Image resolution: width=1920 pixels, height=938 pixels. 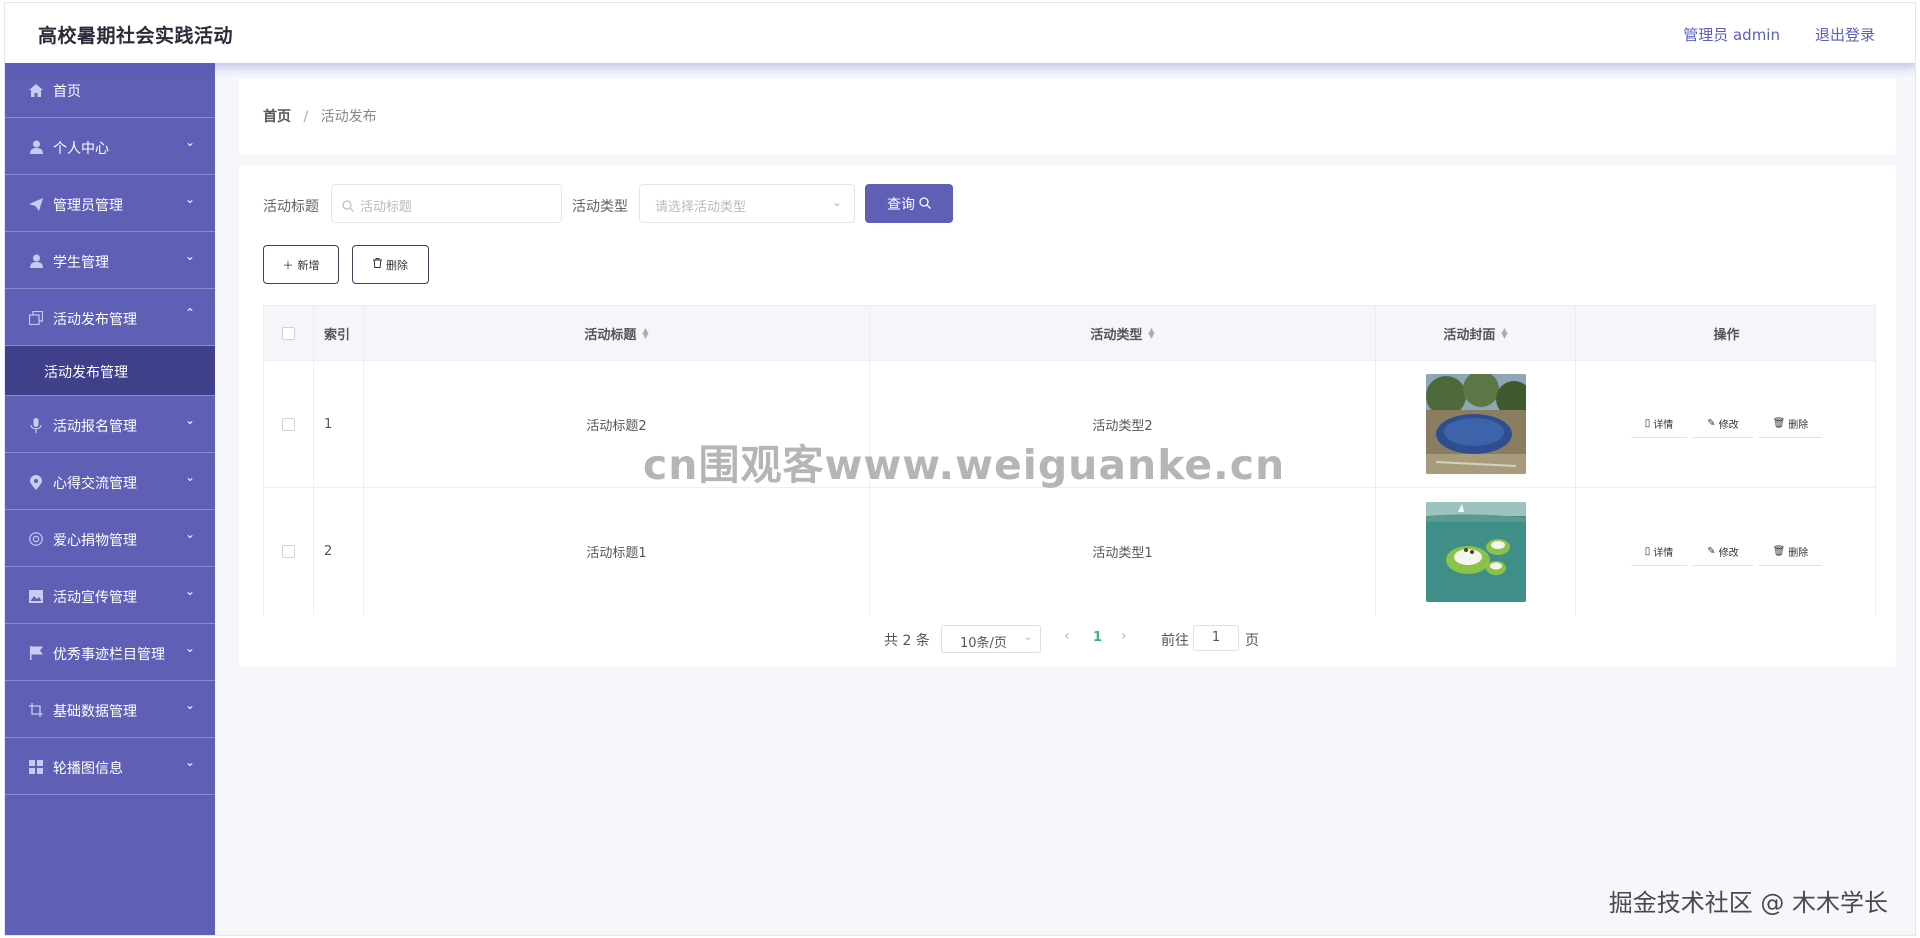 I want to click on column-header-title: 活动标题 ▲ ▼, so click(x=617, y=333).